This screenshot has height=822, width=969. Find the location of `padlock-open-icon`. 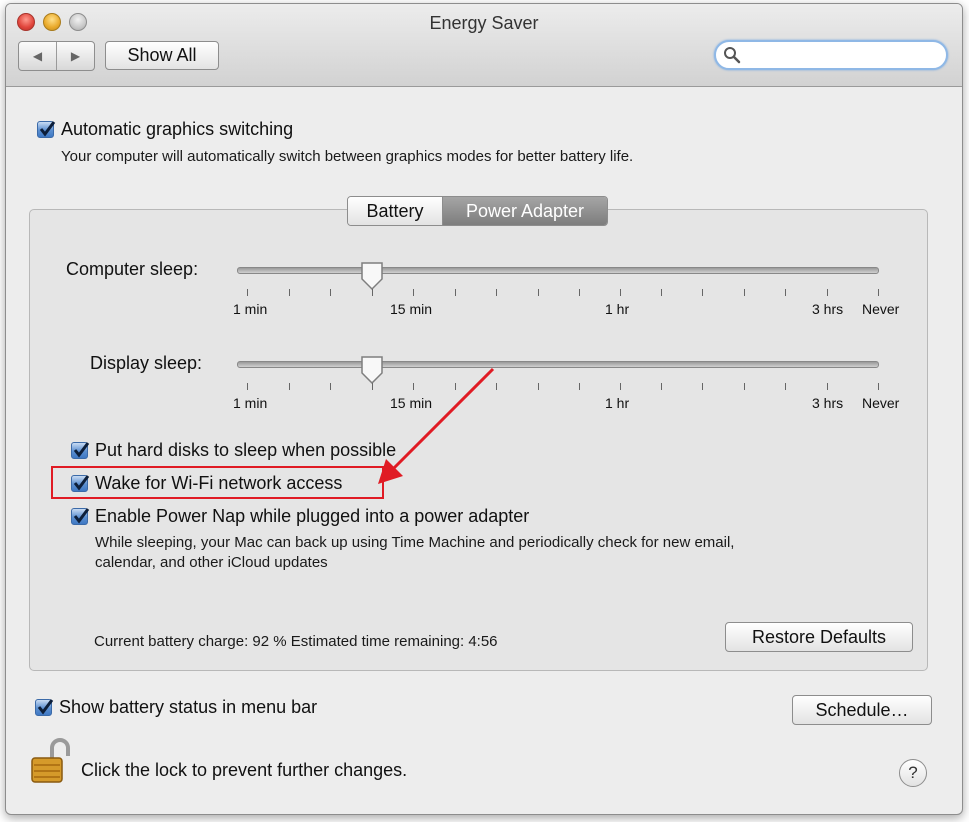

padlock-open-icon is located at coordinates (50, 761).